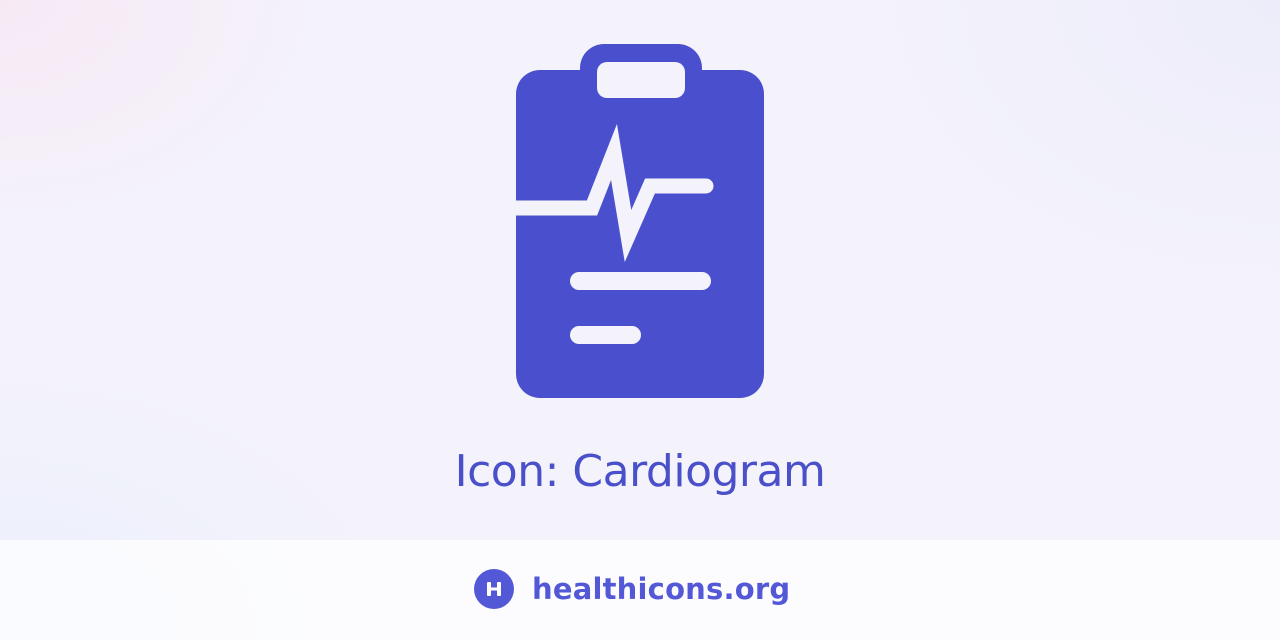  I want to click on healthicons-link: healthicons.org, so click(632, 589).